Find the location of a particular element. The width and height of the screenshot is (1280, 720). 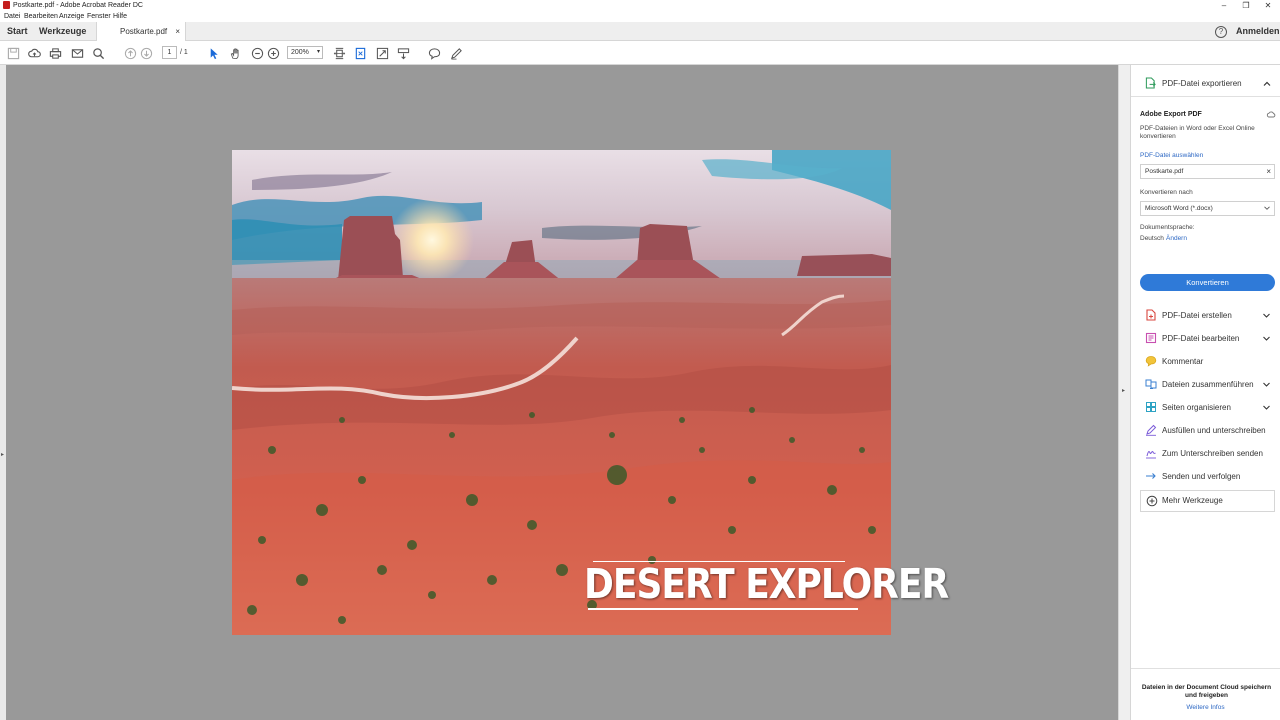

zoom-level-select: 200% ▾ is located at coordinates (305, 52).